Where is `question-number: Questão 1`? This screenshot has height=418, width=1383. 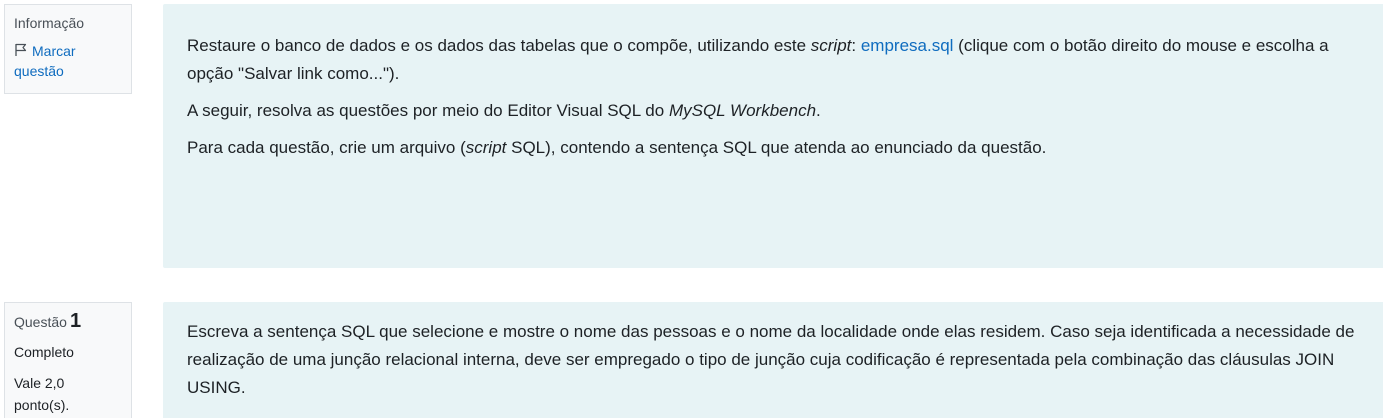
question-number: Questão 1 is located at coordinates (48, 321).